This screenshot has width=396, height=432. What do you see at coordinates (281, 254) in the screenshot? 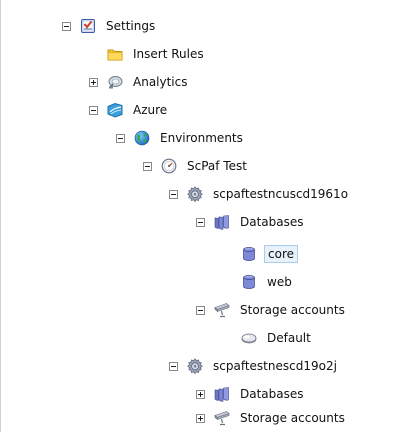
I see `tree-node-label: core` at bounding box center [281, 254].